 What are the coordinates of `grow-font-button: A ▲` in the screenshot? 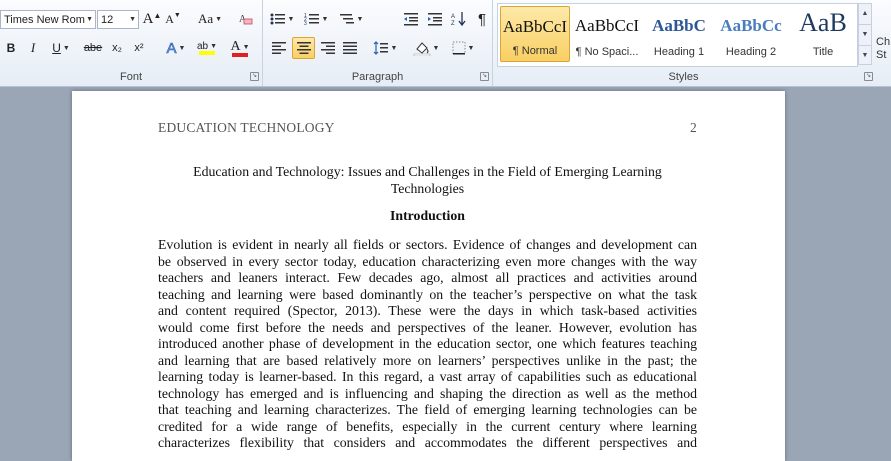 It's located at (152, 19).